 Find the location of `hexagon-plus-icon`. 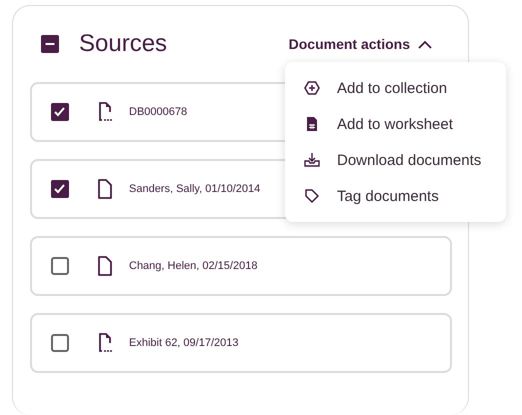

hexagon-plus-icon is located at coordinates (312, 88).